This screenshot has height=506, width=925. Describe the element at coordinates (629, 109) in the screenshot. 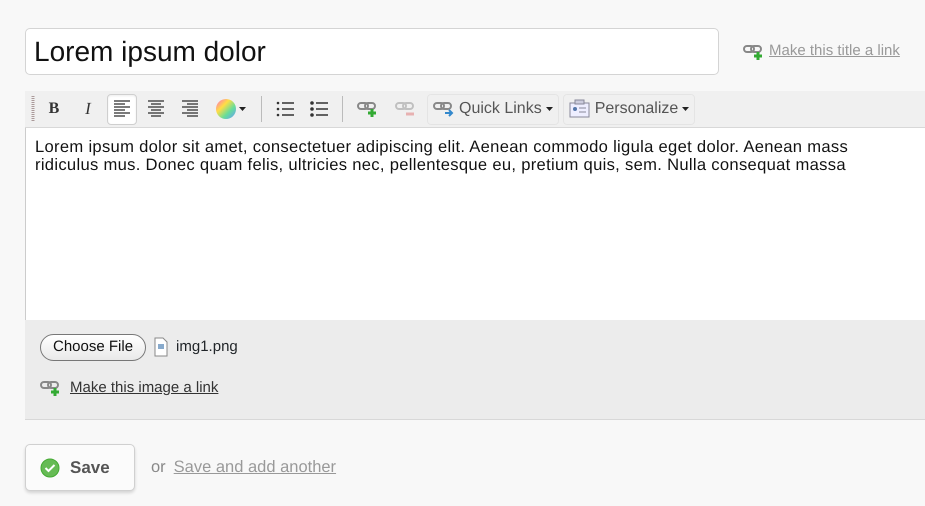

I see `personalize-dropdown: Personalize` at that location.